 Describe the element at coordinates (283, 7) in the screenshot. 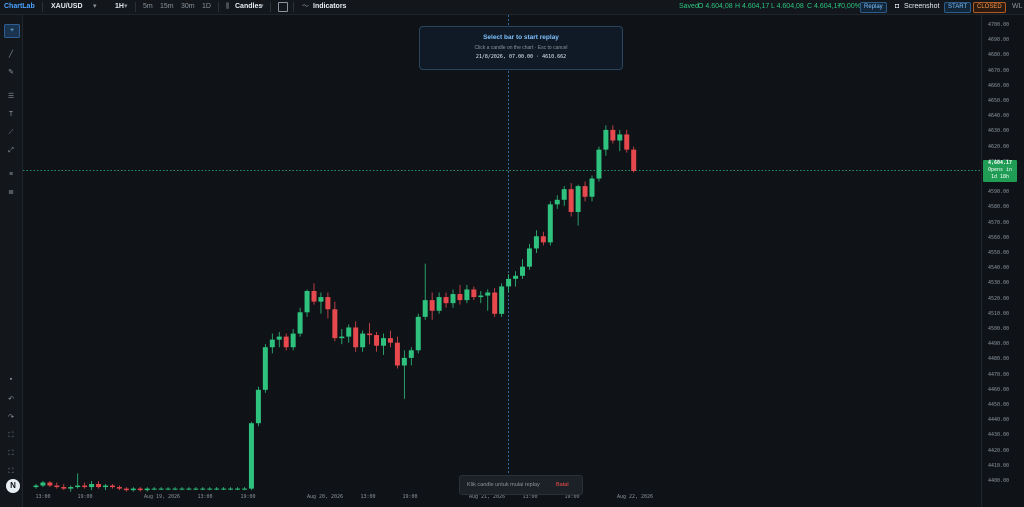

I see `compare-checkbox` at that location.